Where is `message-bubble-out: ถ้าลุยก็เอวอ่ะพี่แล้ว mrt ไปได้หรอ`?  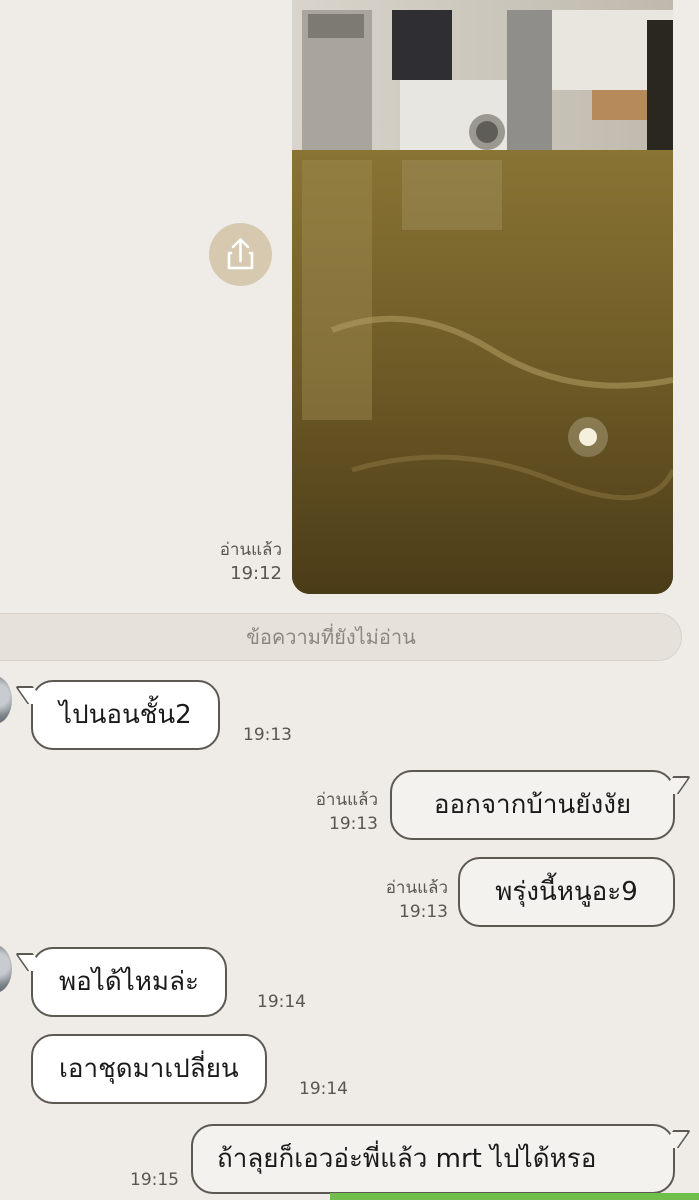 message-bubble-out: ถ้าลุยก็เอวอ่ะพี่แล้ว mrt ไปได้หรอ is located at coordinates (433, 1159).